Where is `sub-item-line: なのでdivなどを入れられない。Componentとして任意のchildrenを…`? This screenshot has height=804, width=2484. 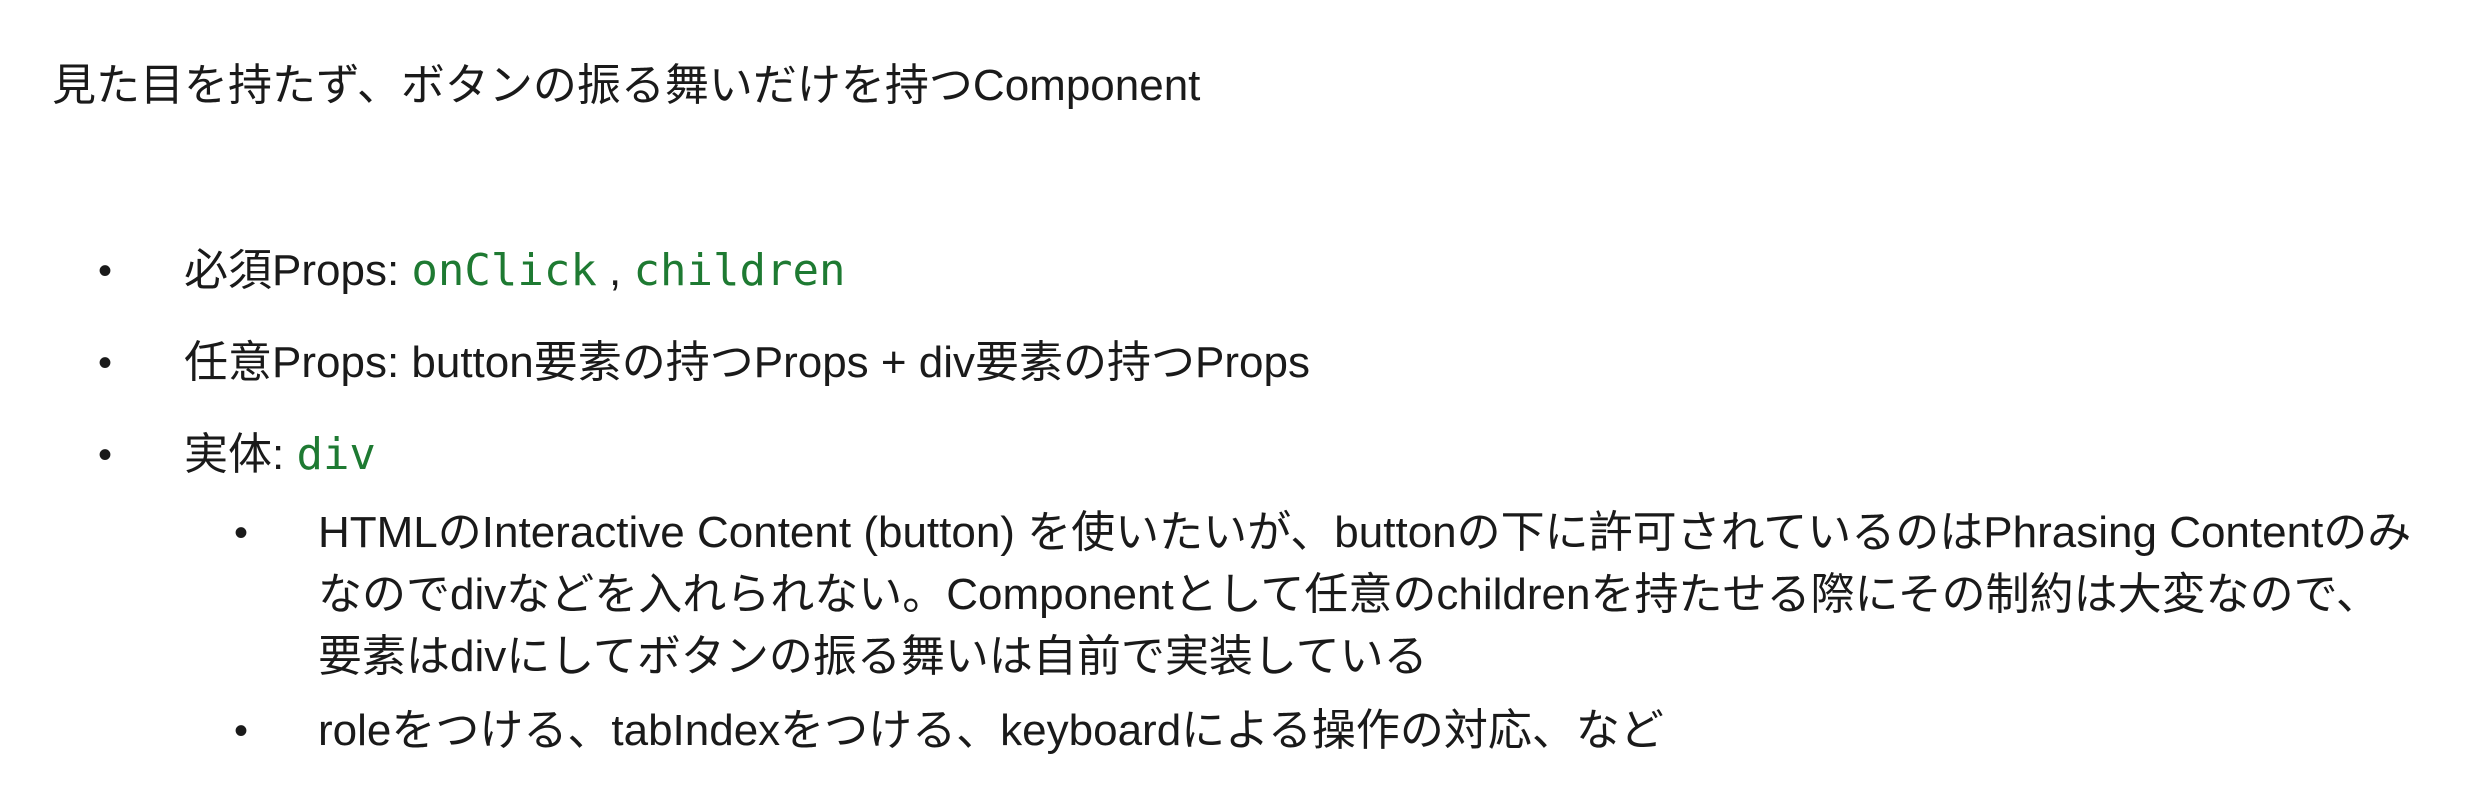
sub-item-line: なのでdivなどを入れられない。Componentとして任意のchildrenを… is located at coordinates (1349, 594).